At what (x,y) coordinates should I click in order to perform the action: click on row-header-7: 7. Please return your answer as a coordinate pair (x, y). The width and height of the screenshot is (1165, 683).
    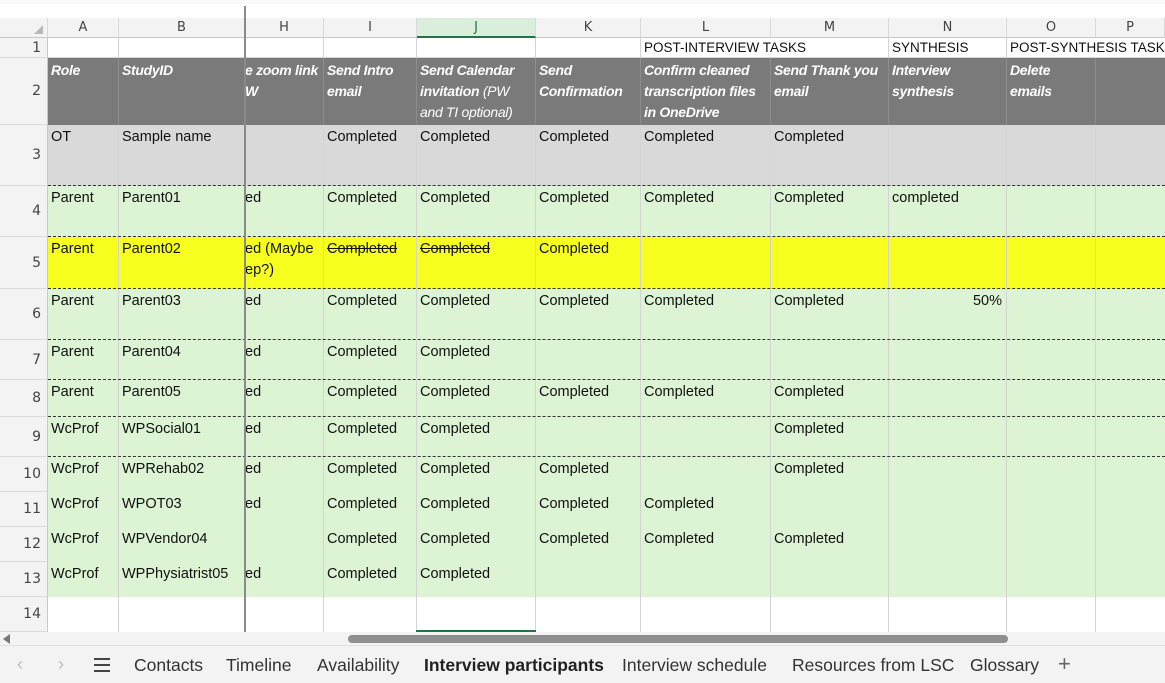
    Looking at the image, I should click on (24, 360).